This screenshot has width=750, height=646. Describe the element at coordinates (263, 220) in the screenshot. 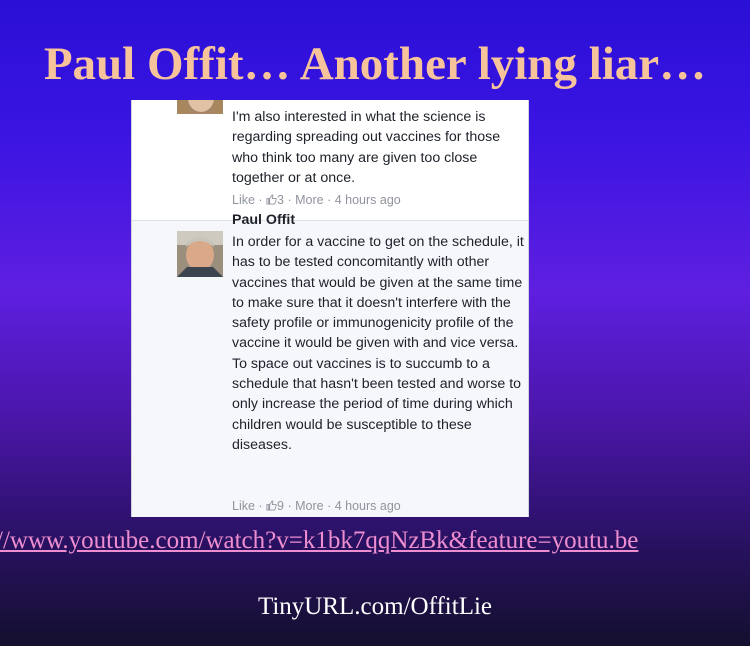

I see `comment-author: Paul Offit` at that location.